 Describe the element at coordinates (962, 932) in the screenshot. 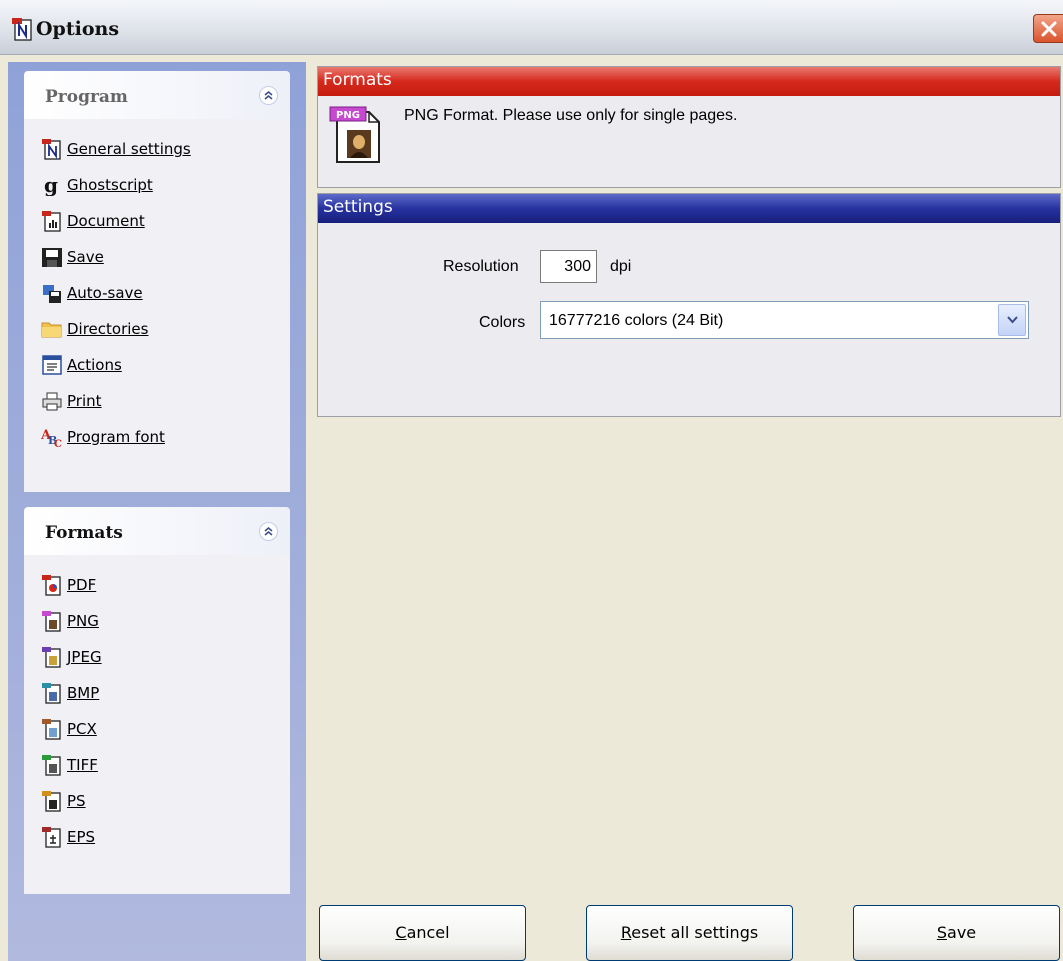

I see `save-label: ave` at that location.